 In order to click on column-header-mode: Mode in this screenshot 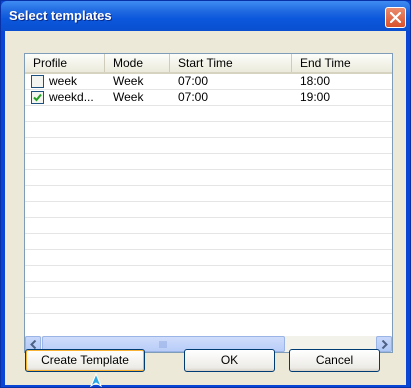, I will do `click(137, 63)`.